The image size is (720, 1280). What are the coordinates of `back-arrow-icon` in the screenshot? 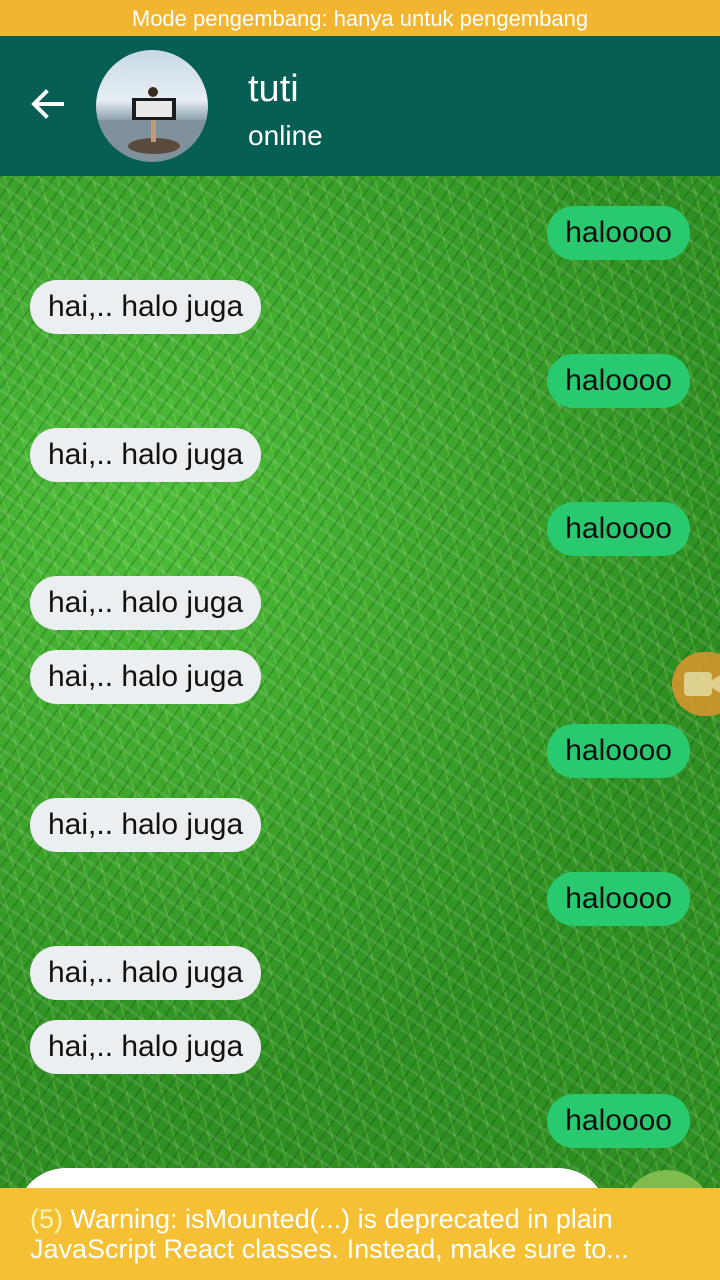 It's located at (48, 104).